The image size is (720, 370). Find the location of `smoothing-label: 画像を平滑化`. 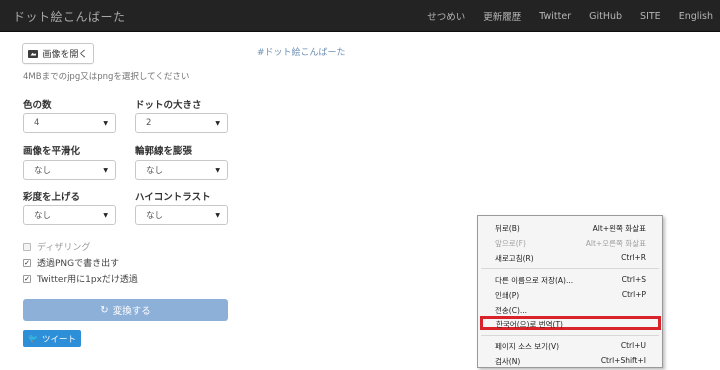

smoothing-label: 画像を平滑化 is located at coordinates (52, 151).